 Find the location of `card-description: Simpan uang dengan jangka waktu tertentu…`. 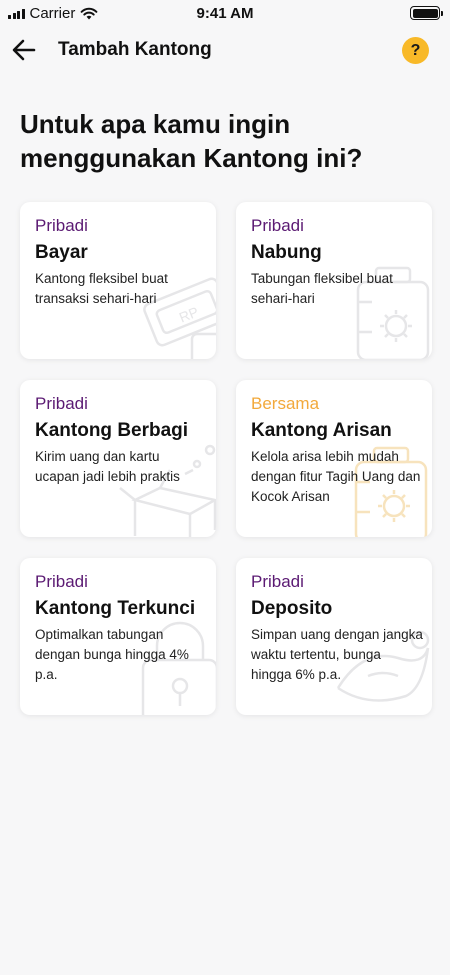

card-description: Simpan uang dengan jangka waktu tertentu… is located at coordinates (337, 654).